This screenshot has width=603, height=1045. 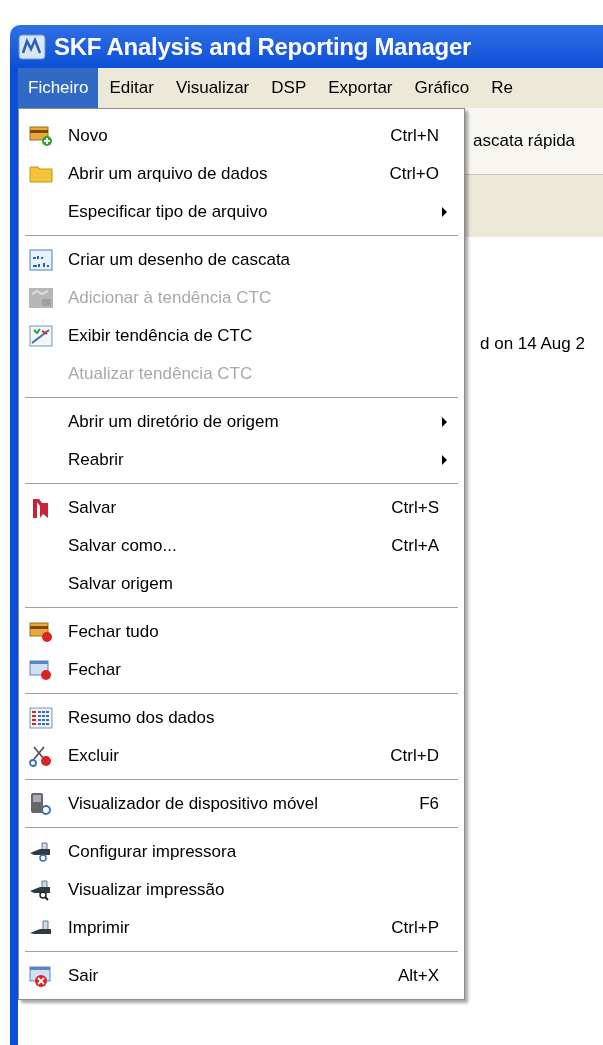 I want to click on menu-item: Visualizador de dispositivo móvel F6, so click(x=241, y=804).